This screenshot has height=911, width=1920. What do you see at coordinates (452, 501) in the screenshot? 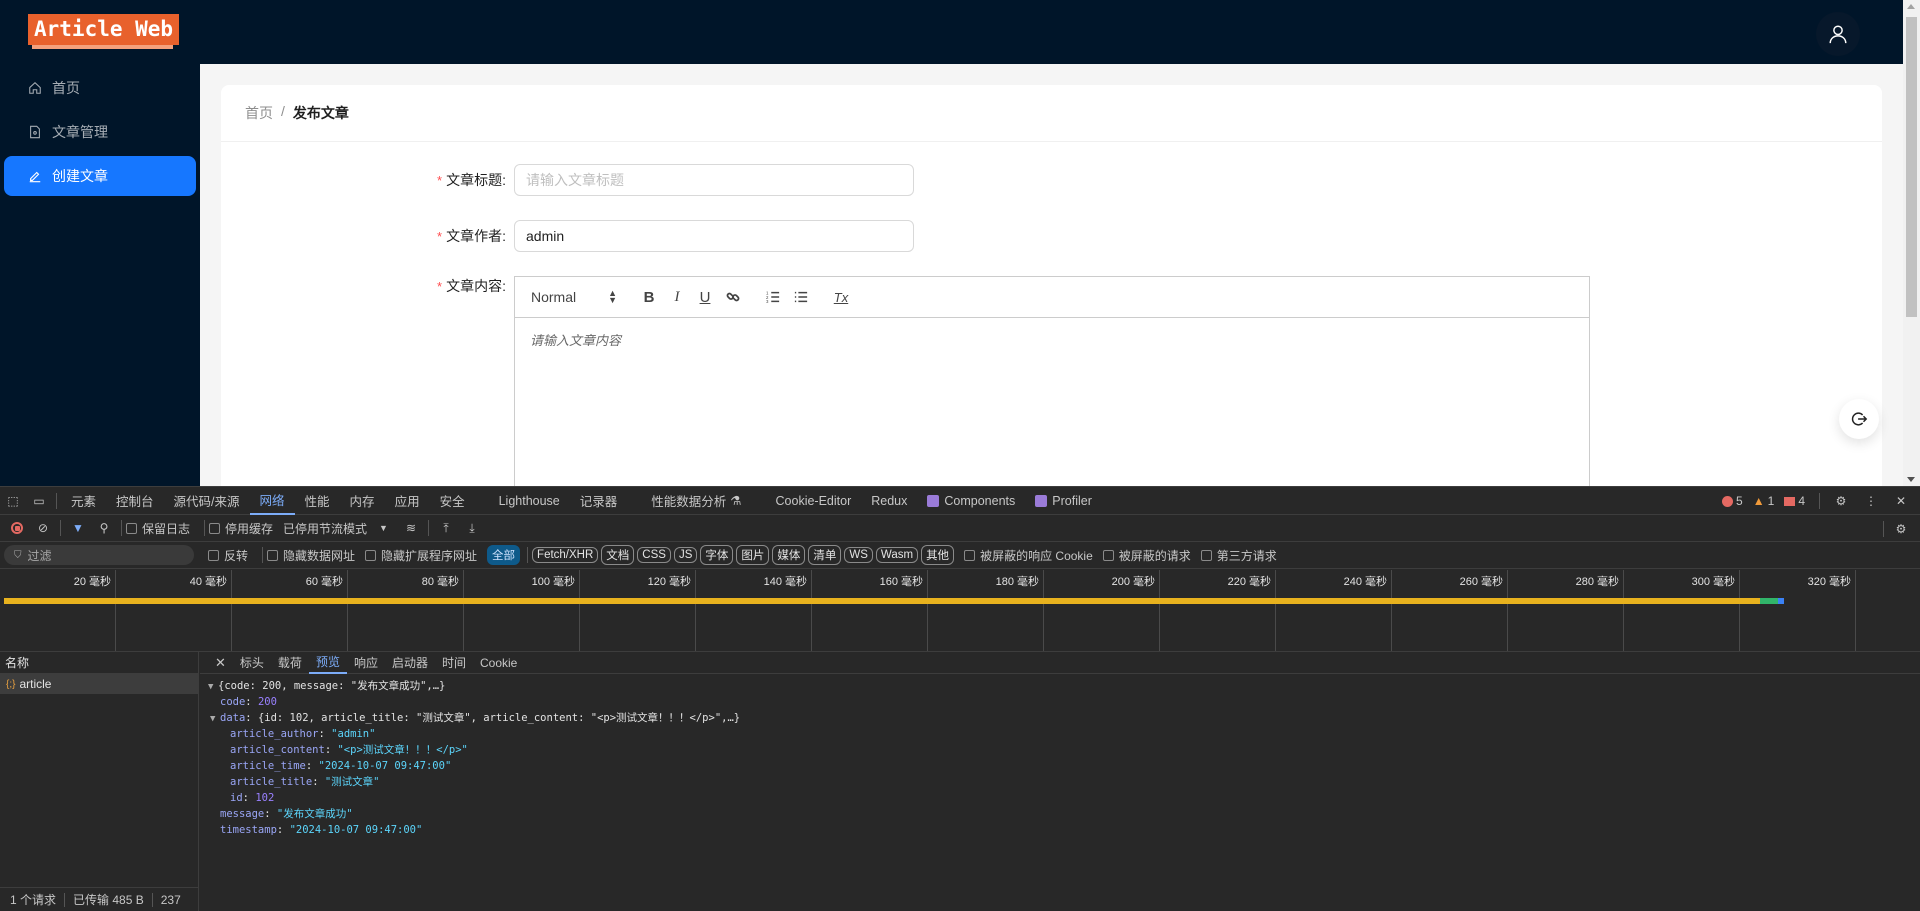
I see `tab-security: 安全` at bounding box center [452, 501].